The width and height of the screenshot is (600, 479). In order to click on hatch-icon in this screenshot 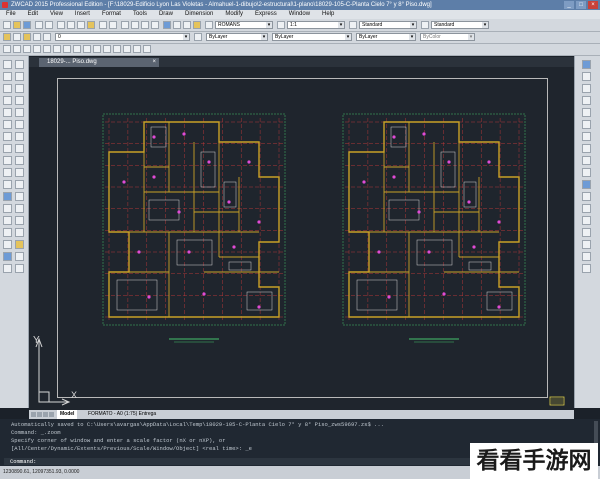, I will do `click(7, 232)`.